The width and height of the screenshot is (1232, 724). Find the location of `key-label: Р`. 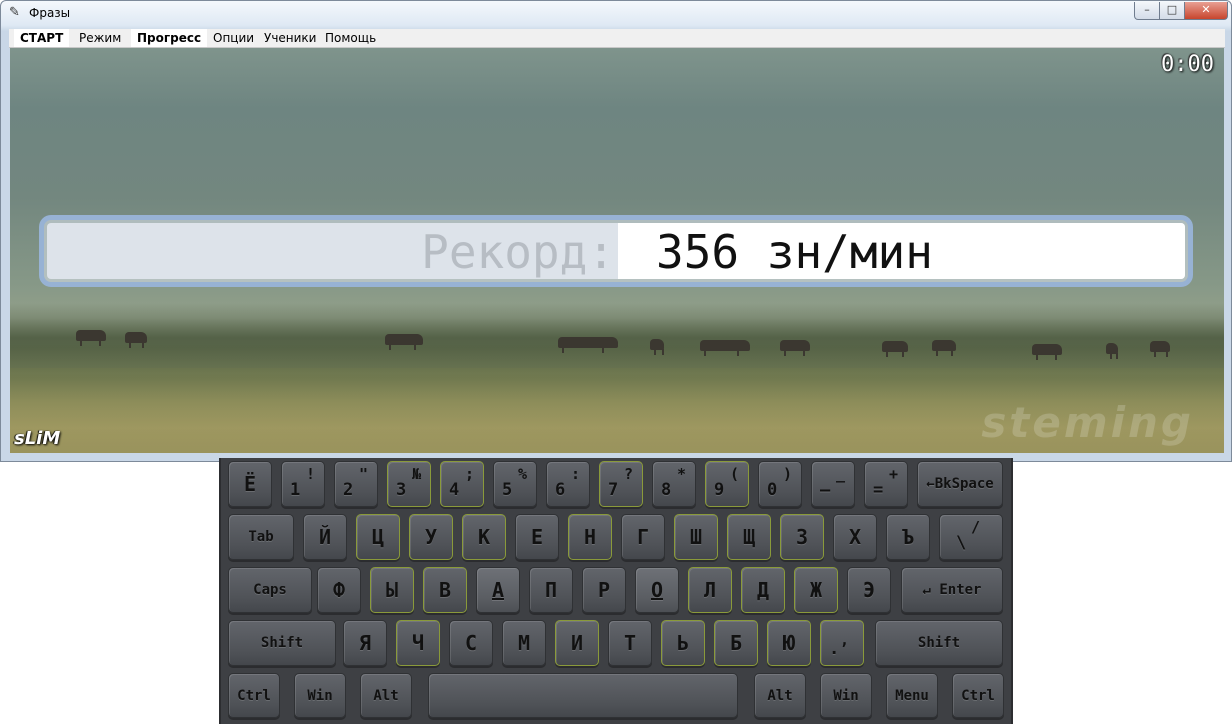

key-label: Р is located at coordinates (604, 590).